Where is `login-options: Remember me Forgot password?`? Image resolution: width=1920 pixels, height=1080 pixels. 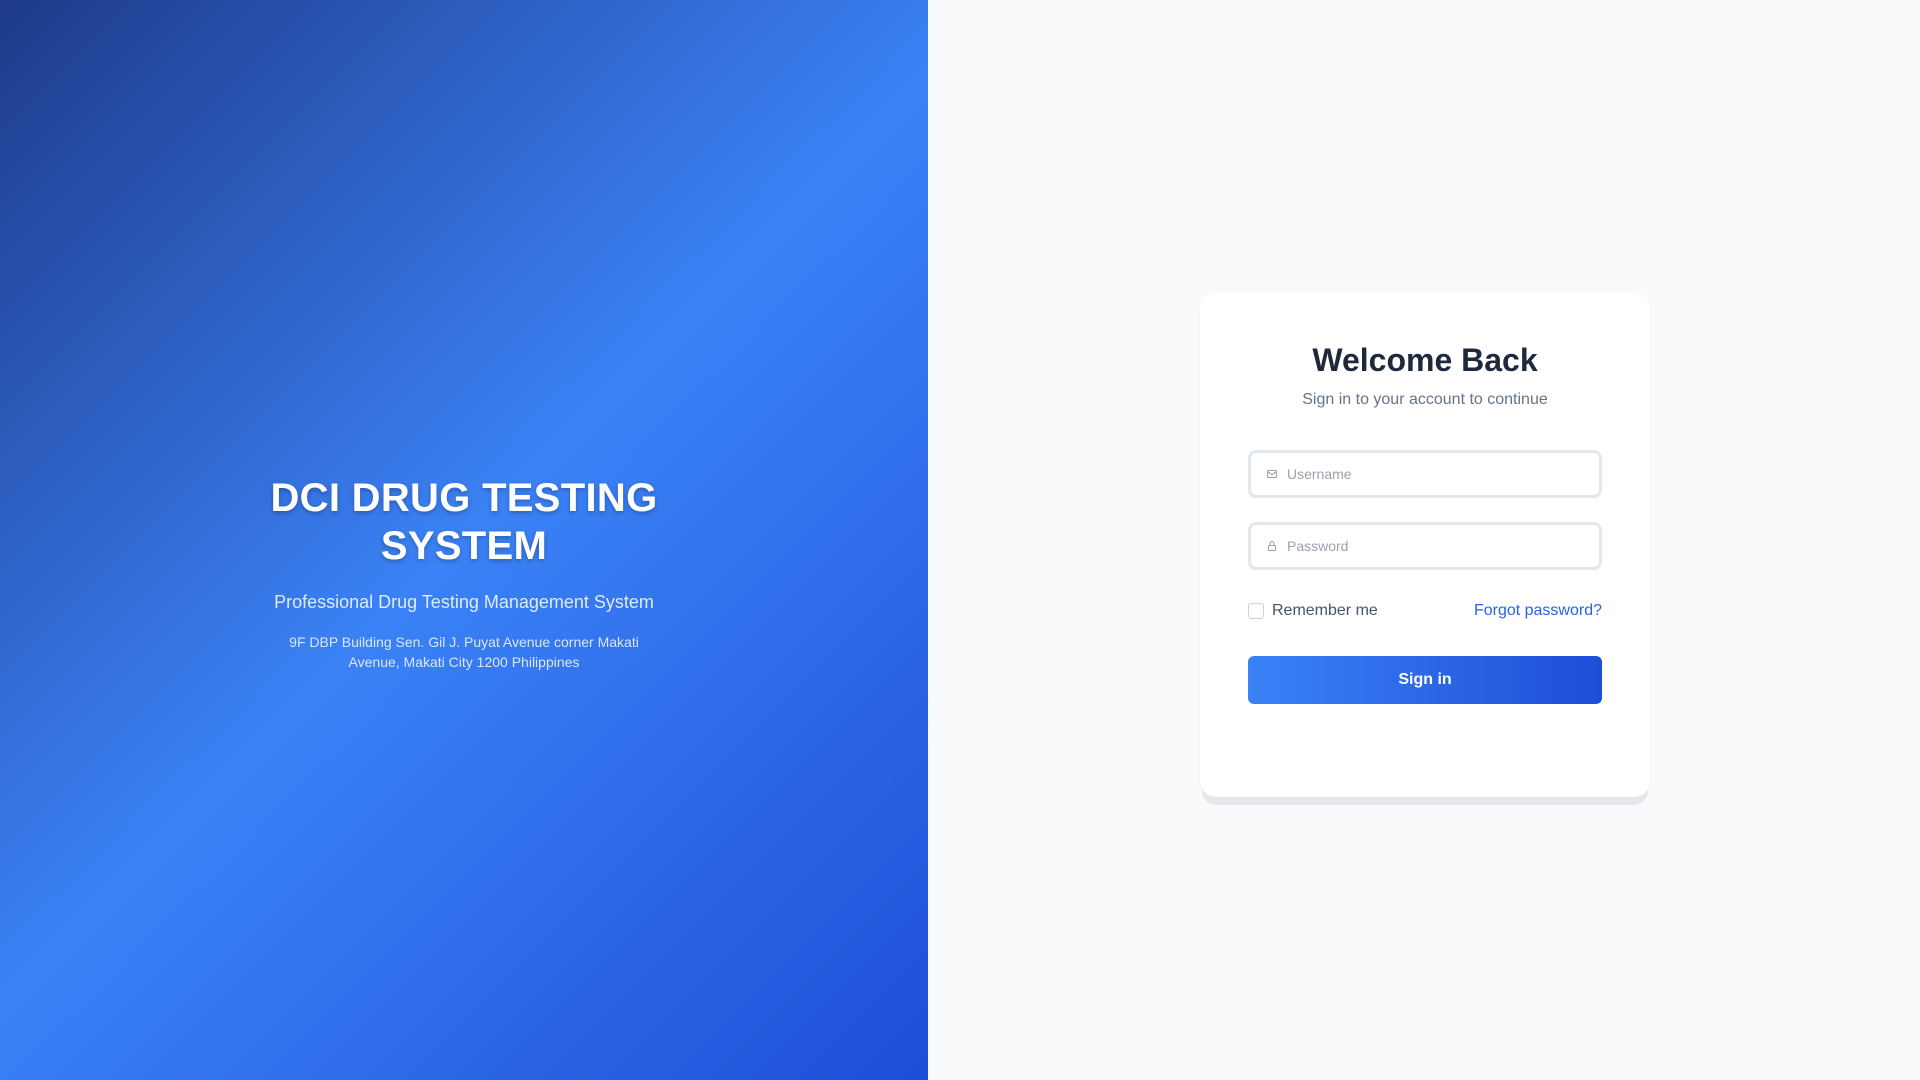
login-options: Remember me Forgot password? is located at coordinates (1425, 611).